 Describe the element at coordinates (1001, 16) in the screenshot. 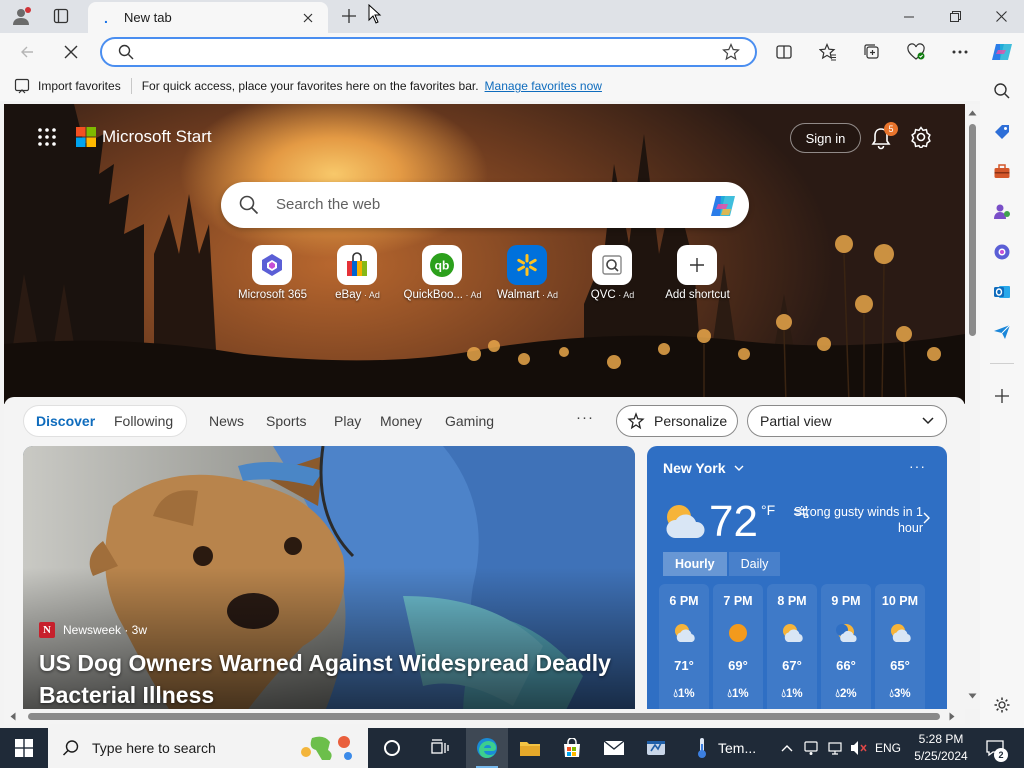

I see `close-window-button` at that location.